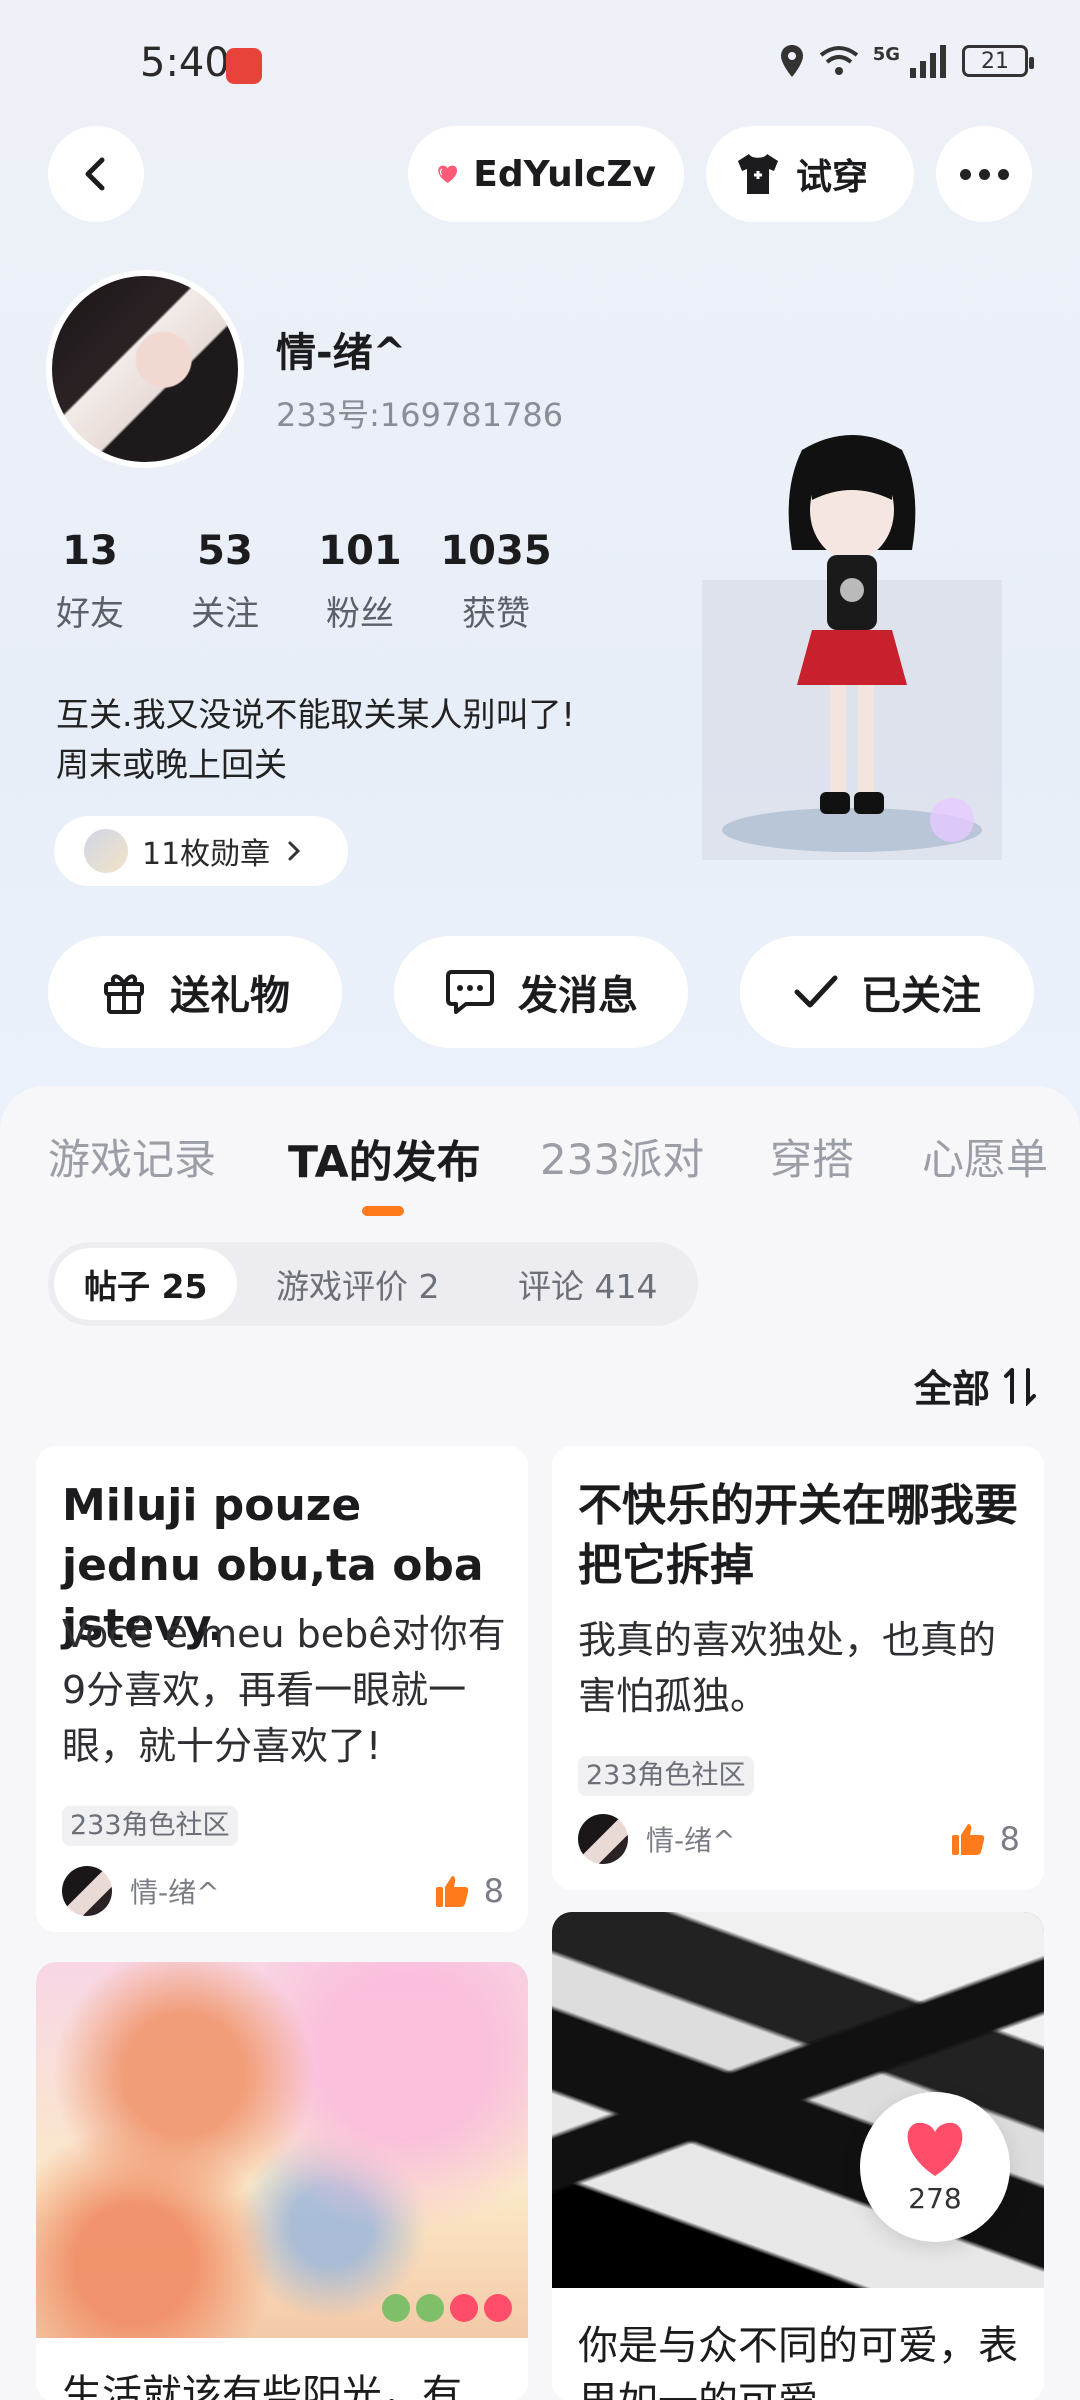 The width and height of the screenshot is (1080, 2400). Describe the element at coordinates (832, 177) in the screenshot. I see `try-on-label: 试穿` at that location.